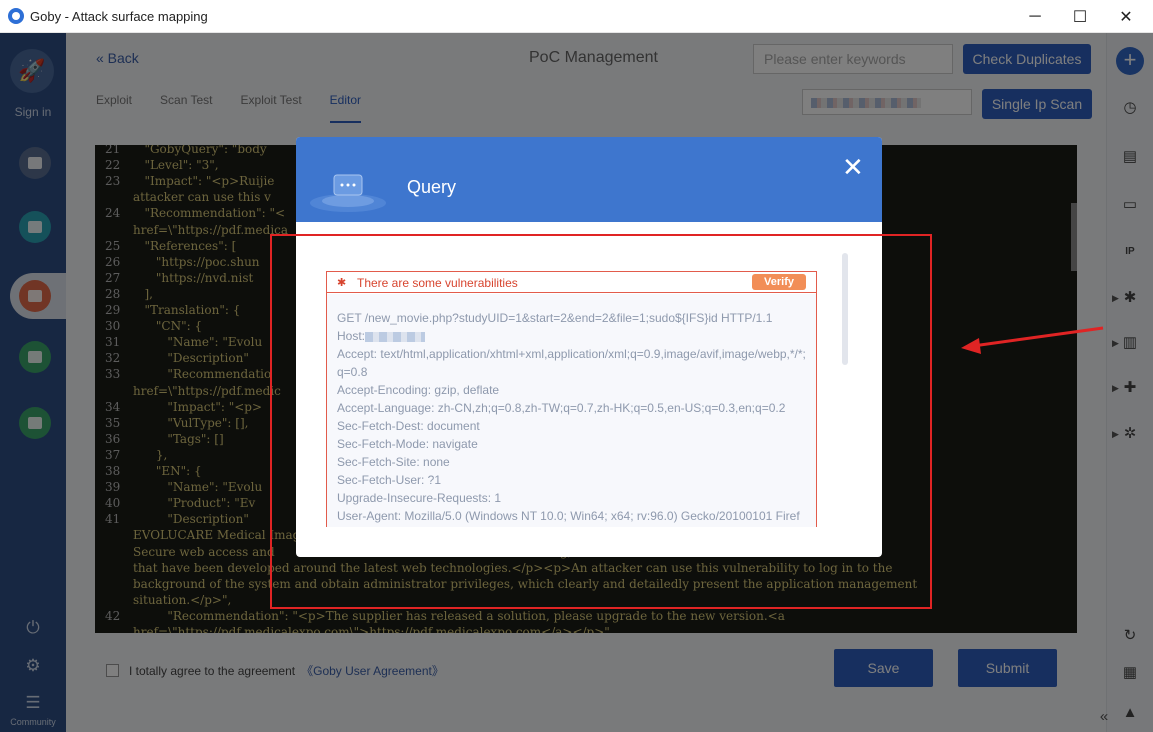 Image resolution: width=1153 pixels, height=732 pixels. I want to click on modal-title: Query, so click(432, 187).